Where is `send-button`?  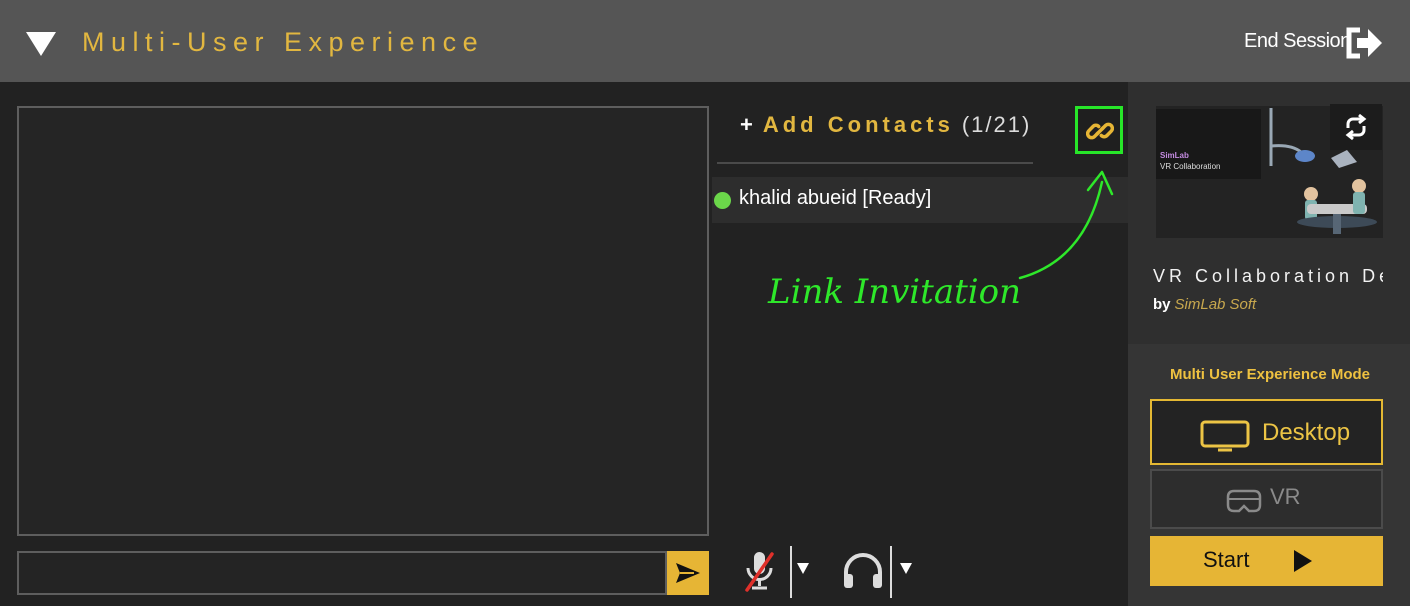 send-button is located at coordinates (688, 573).